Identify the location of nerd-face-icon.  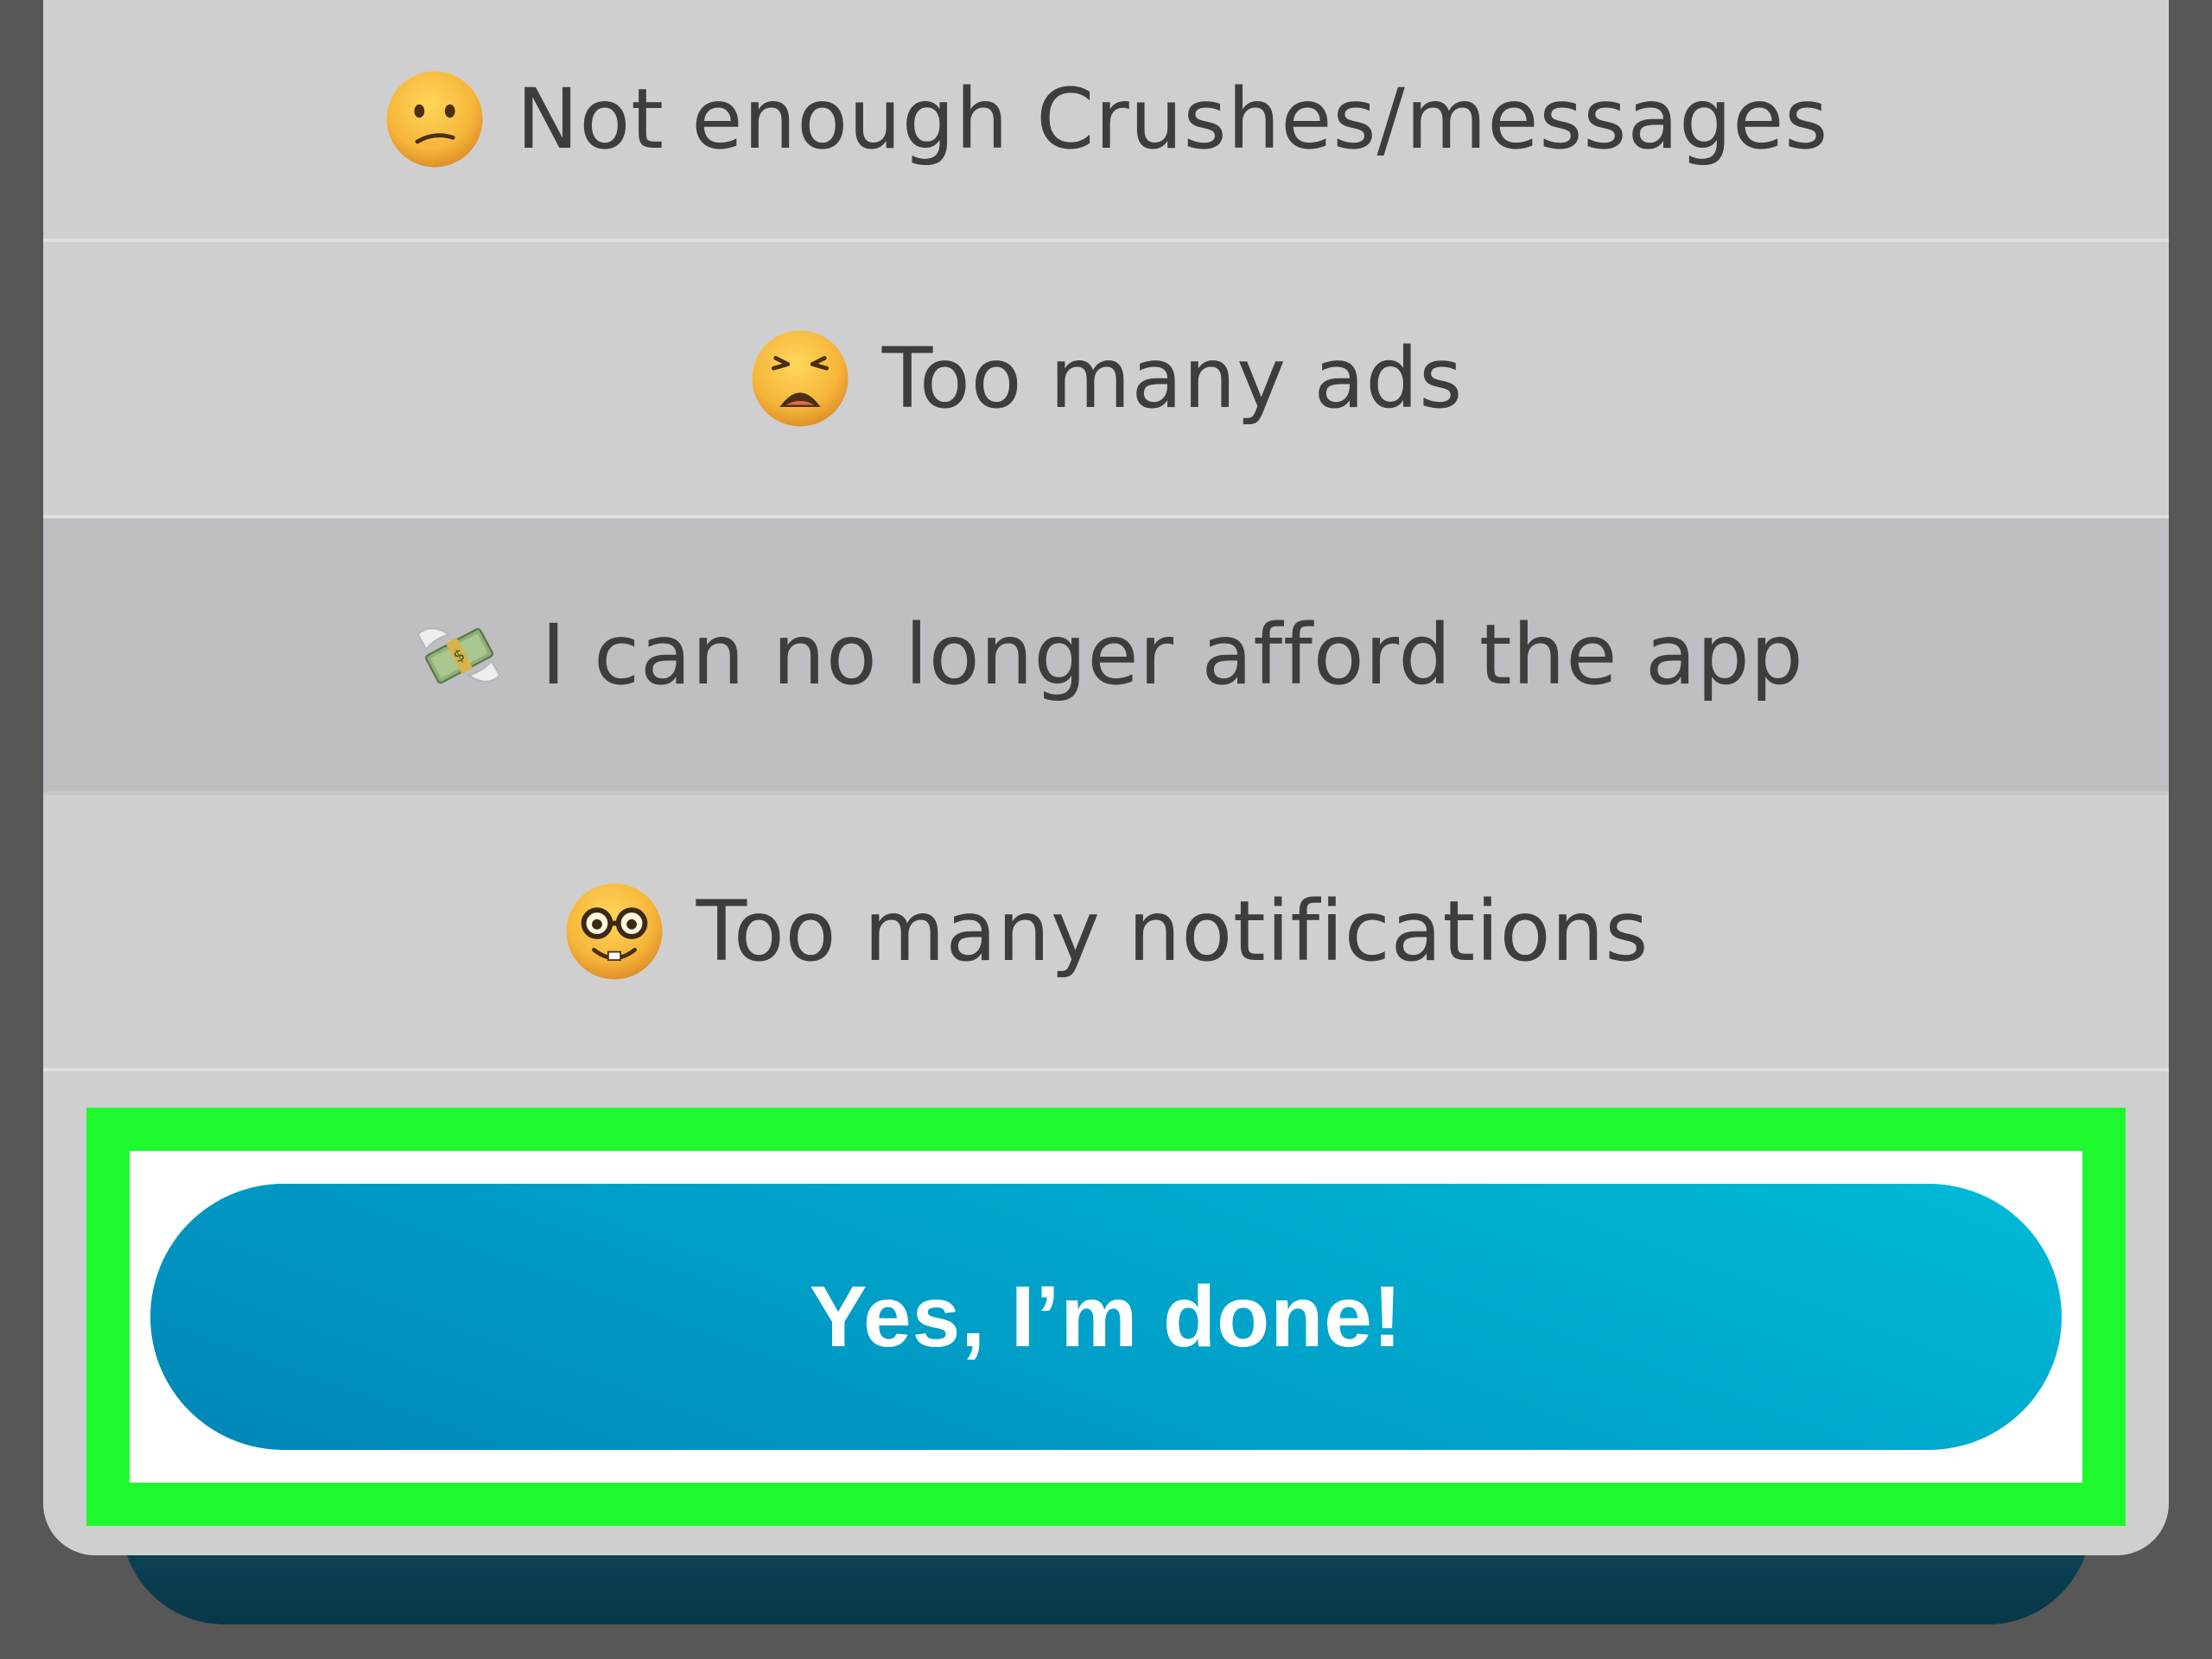
(614, 932).